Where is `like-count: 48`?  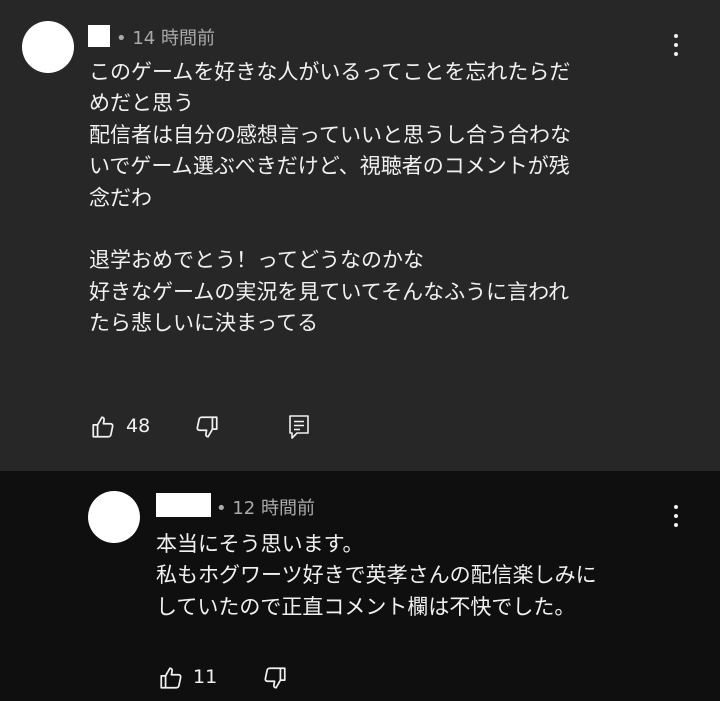 like-count: 48 is located at coordinates (138, 426).